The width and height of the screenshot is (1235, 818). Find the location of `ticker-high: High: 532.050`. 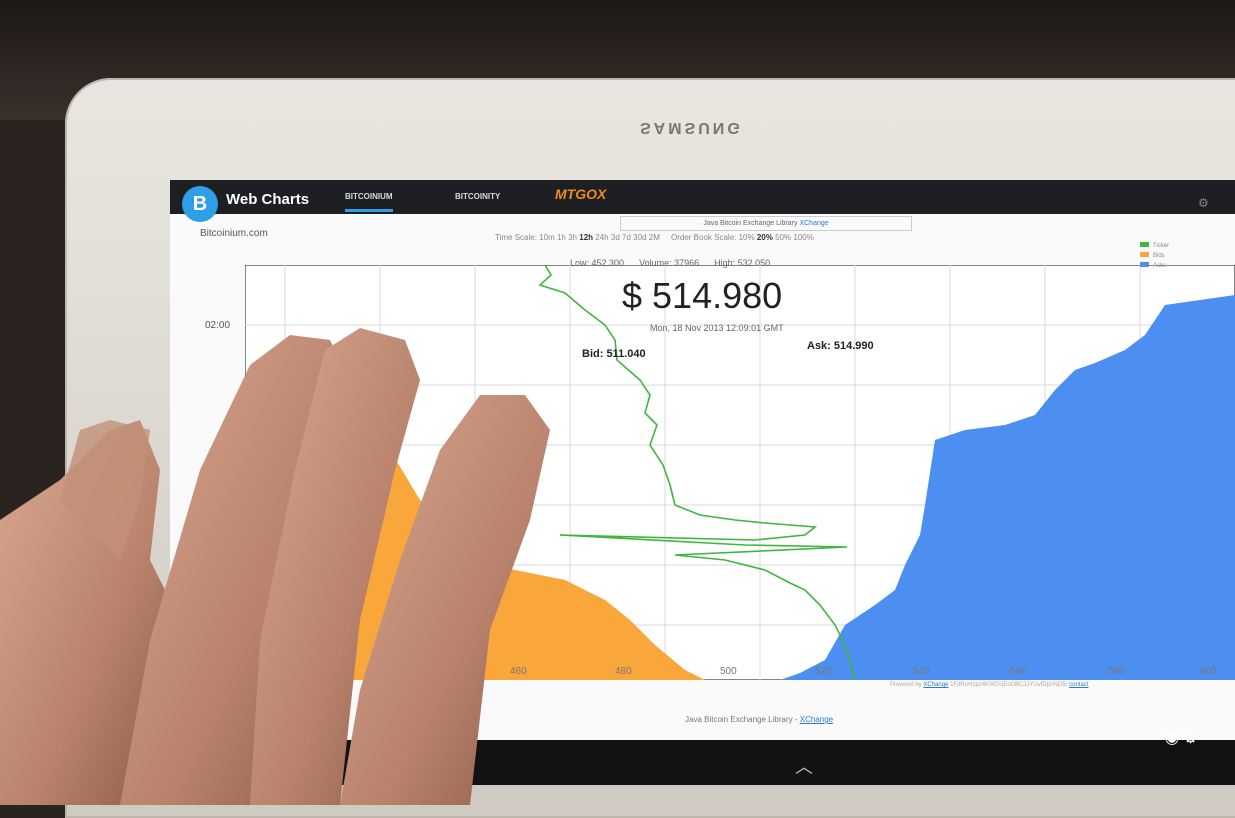

ticker-high: High: 532.050 is located at coordinates (742, 263).